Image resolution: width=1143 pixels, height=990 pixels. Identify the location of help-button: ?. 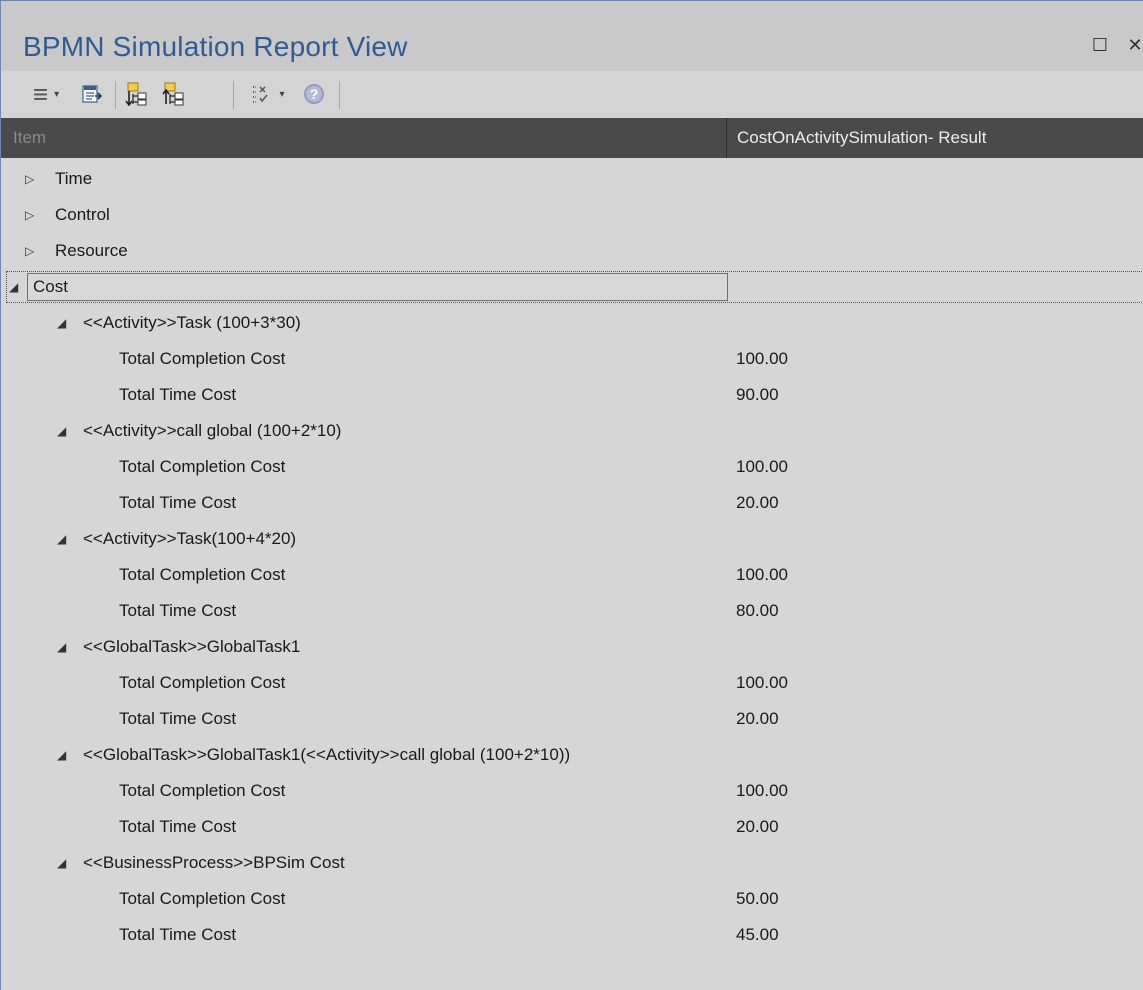
(314, 94).